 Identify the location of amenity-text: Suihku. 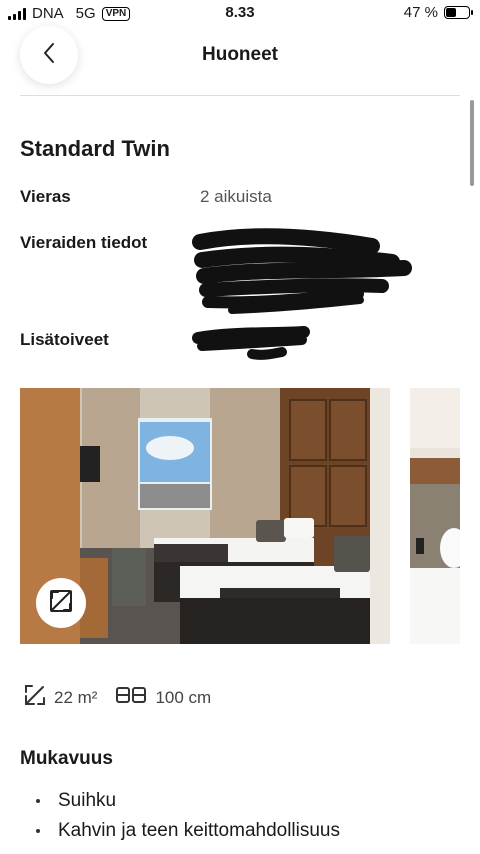
(87, 800).